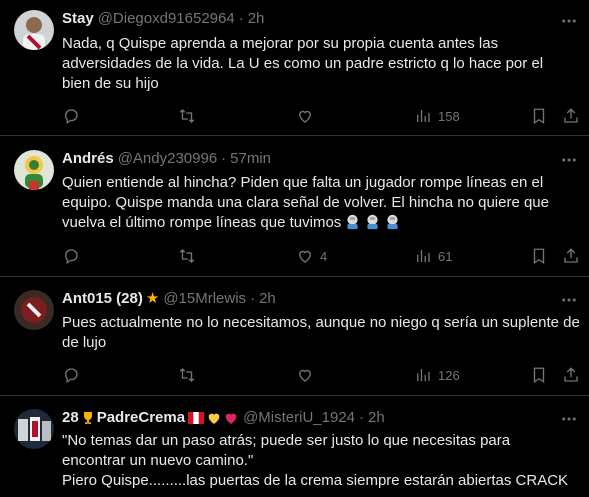 The height and width of the screenshot is (497, 589). I want to click on tweet-text-line: de lujo, so click(84, 342).